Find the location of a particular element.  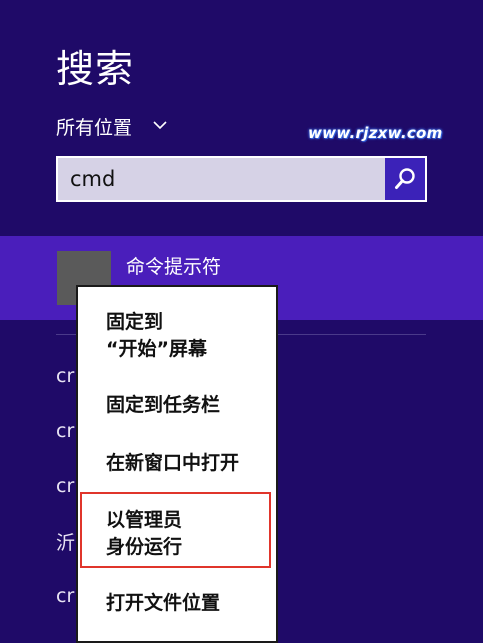

menu-item-open-new-window: 在新窗口中打开 is located at coordinates (172, 463).